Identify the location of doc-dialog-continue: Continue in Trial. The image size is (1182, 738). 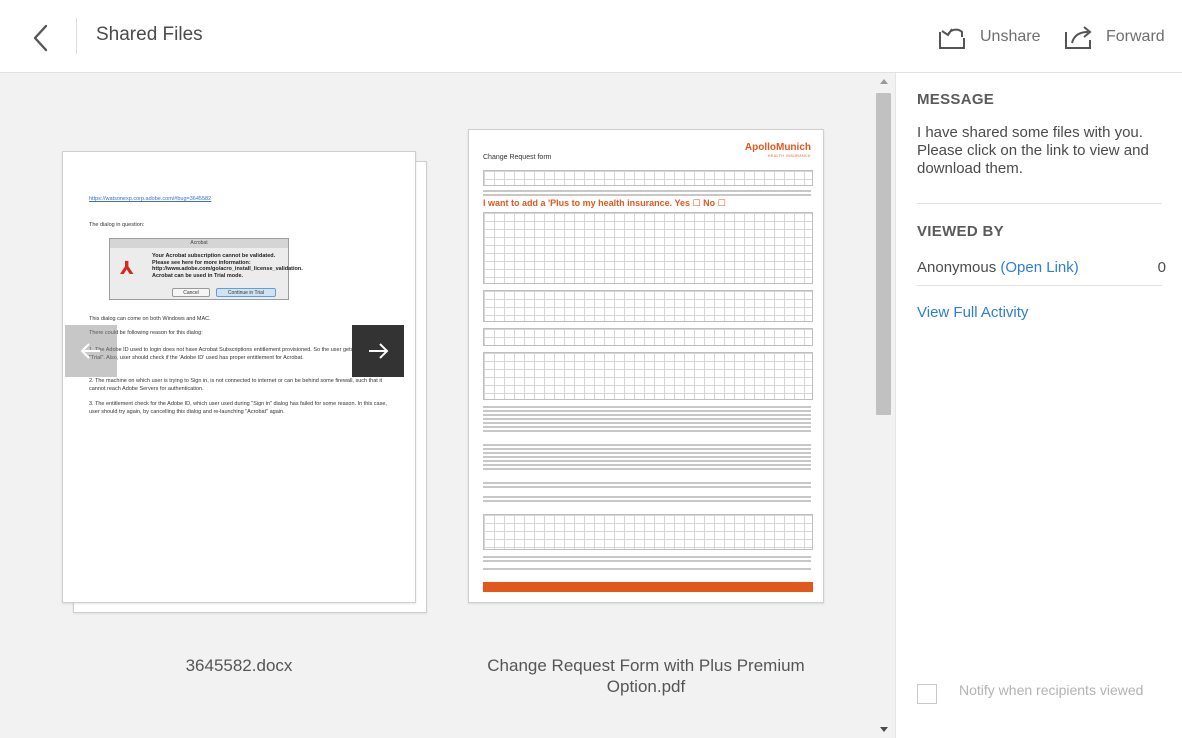
(246, 292).